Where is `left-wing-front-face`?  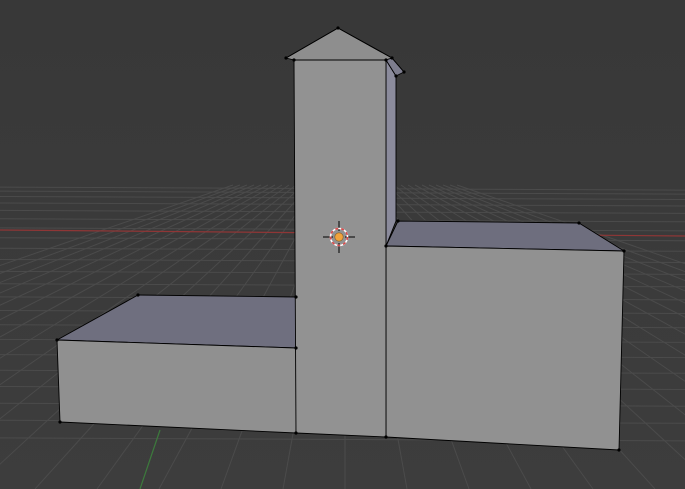 left-wing-front-face is located at coordinates (176, 386).